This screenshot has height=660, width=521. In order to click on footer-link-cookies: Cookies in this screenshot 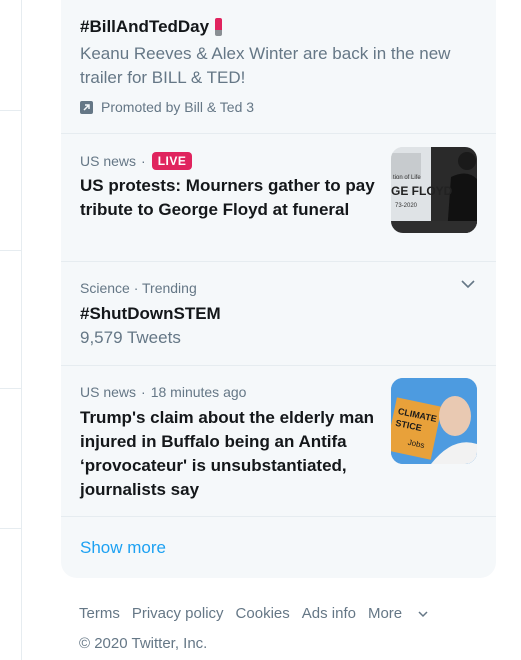, I will do `click(263, 613)`.